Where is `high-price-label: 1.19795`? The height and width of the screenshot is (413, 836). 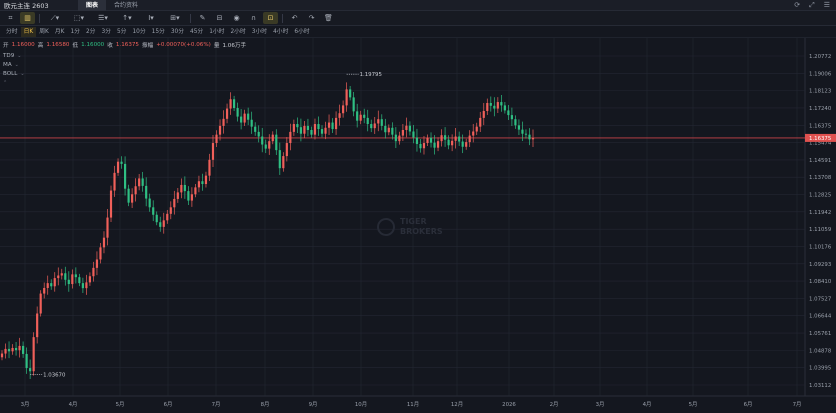 high-price-label: 1.19795 is located at coordinates (371, 75).